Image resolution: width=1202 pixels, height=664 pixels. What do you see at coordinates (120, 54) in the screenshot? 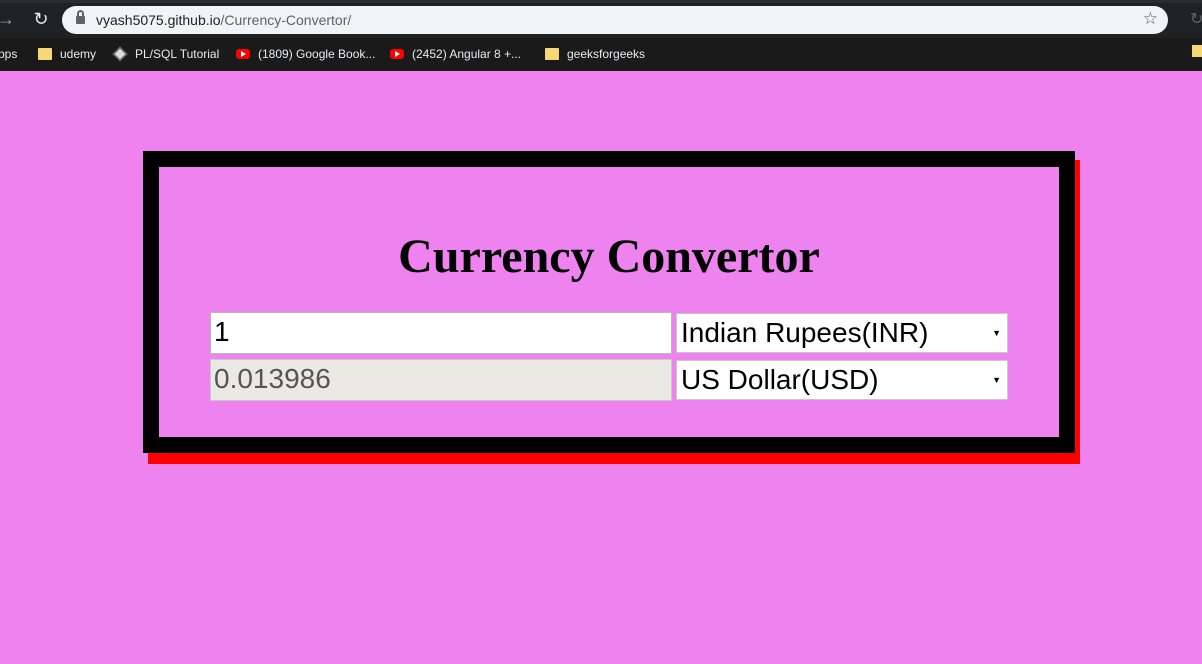
I see `plsql-icon` at bounding box center [120, 54].